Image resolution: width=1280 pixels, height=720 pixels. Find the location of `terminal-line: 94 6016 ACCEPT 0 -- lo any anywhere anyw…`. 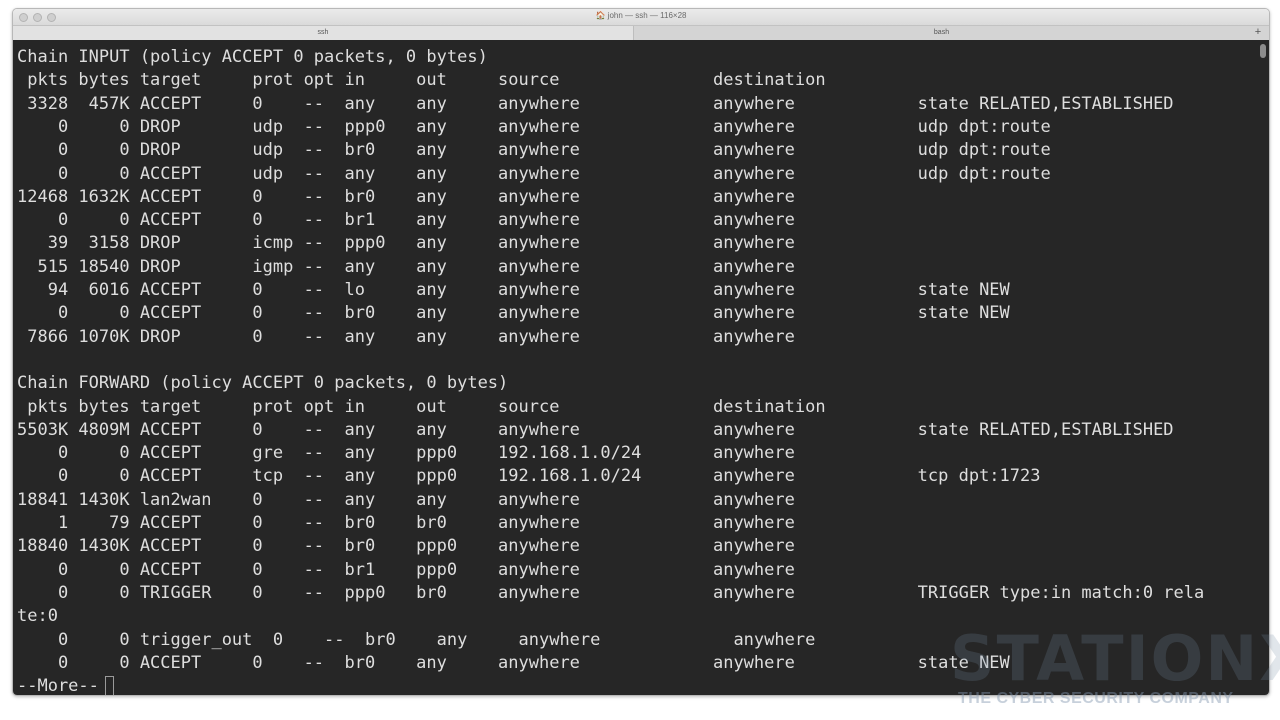

terminal-line: 94 6016 ACCEPT 0 -- lo any anywhere anyw… is located at coordinates (513, 290).